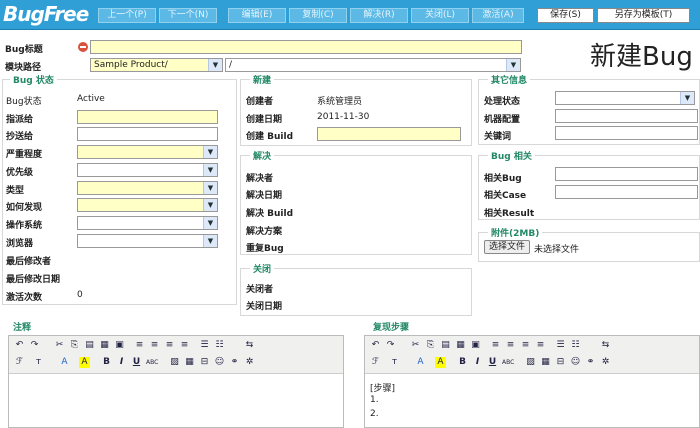  I want to click on close-button: 关闭(L), so click(440, 15).